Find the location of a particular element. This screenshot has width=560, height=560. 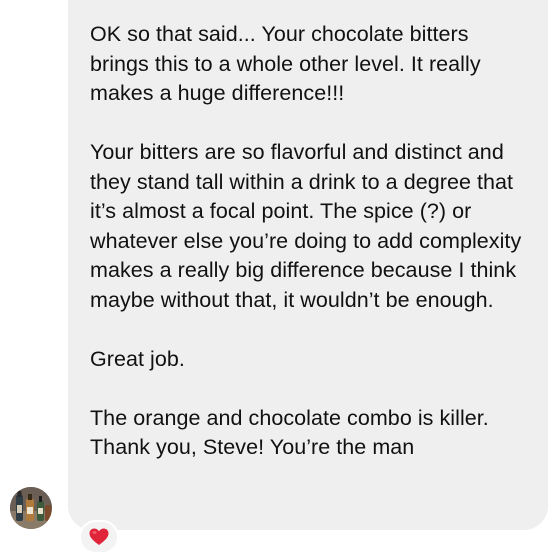

red-heart-icon is located at coordinates (99, 536).